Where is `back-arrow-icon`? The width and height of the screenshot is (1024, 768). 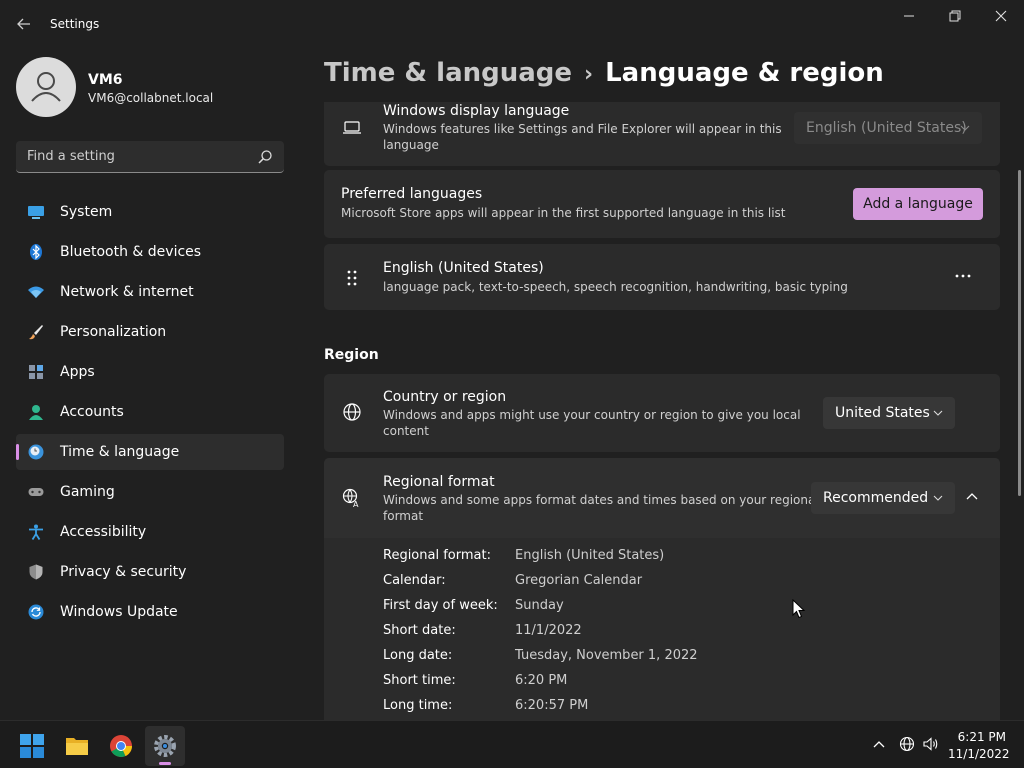
back-arrow-icon is located at coordinates (24, 24).